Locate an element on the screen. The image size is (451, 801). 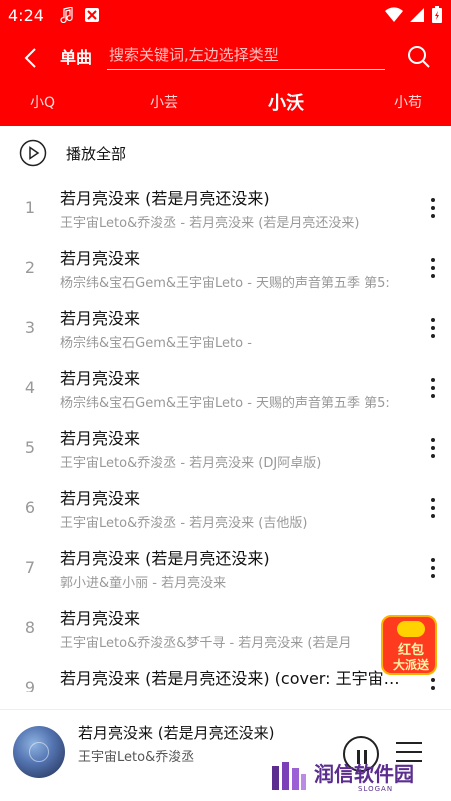
status-bar: 4:24 is located at coordinates (225, 16).